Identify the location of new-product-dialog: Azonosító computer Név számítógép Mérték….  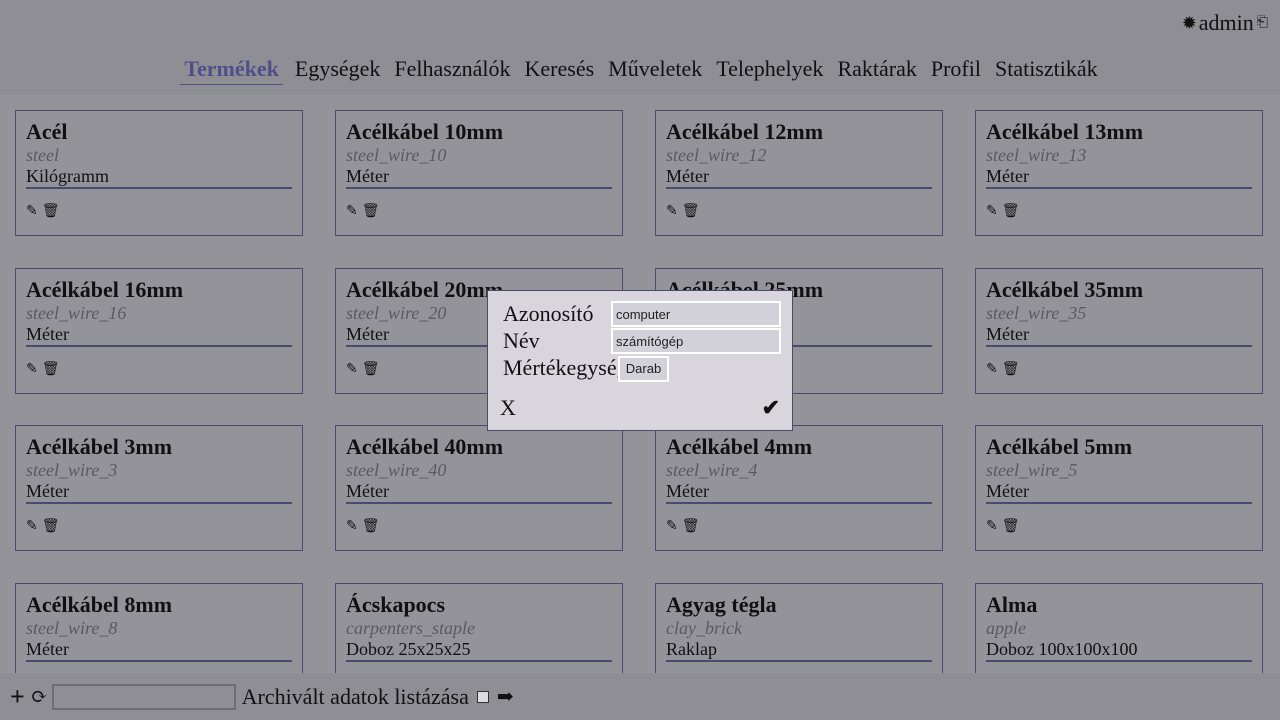
(640, 360).